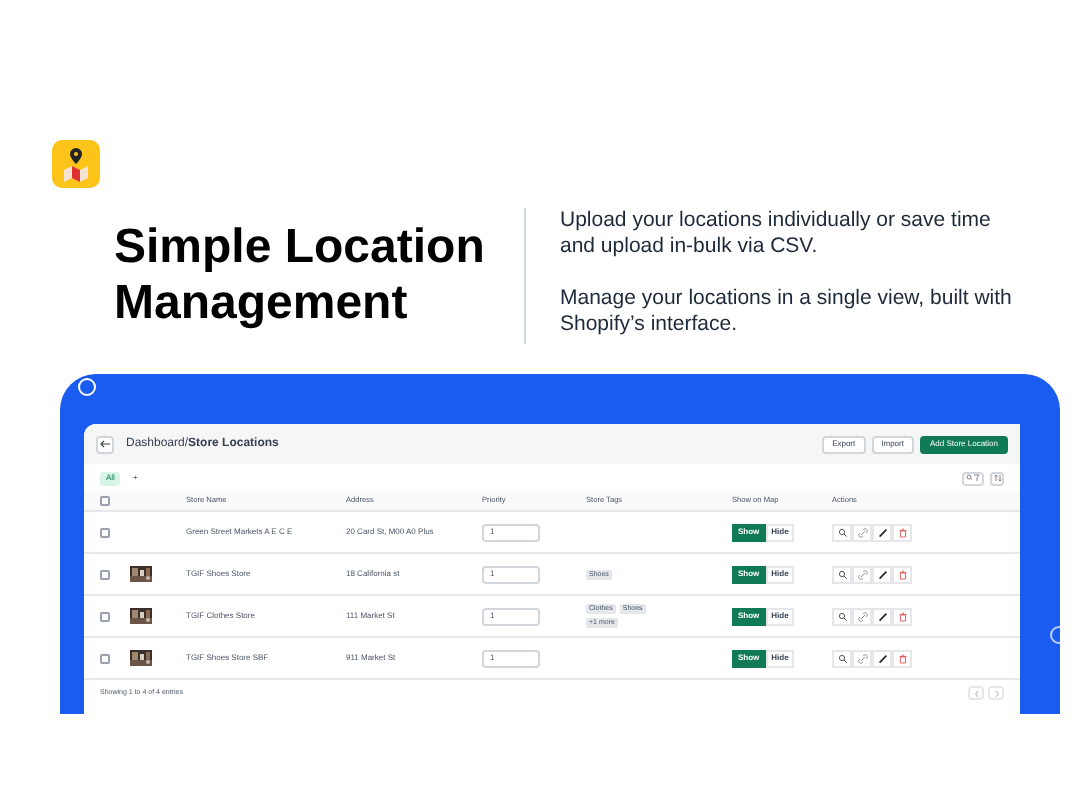 The image size is (1084, 812). I want to click on back-button, so click(105, 444).